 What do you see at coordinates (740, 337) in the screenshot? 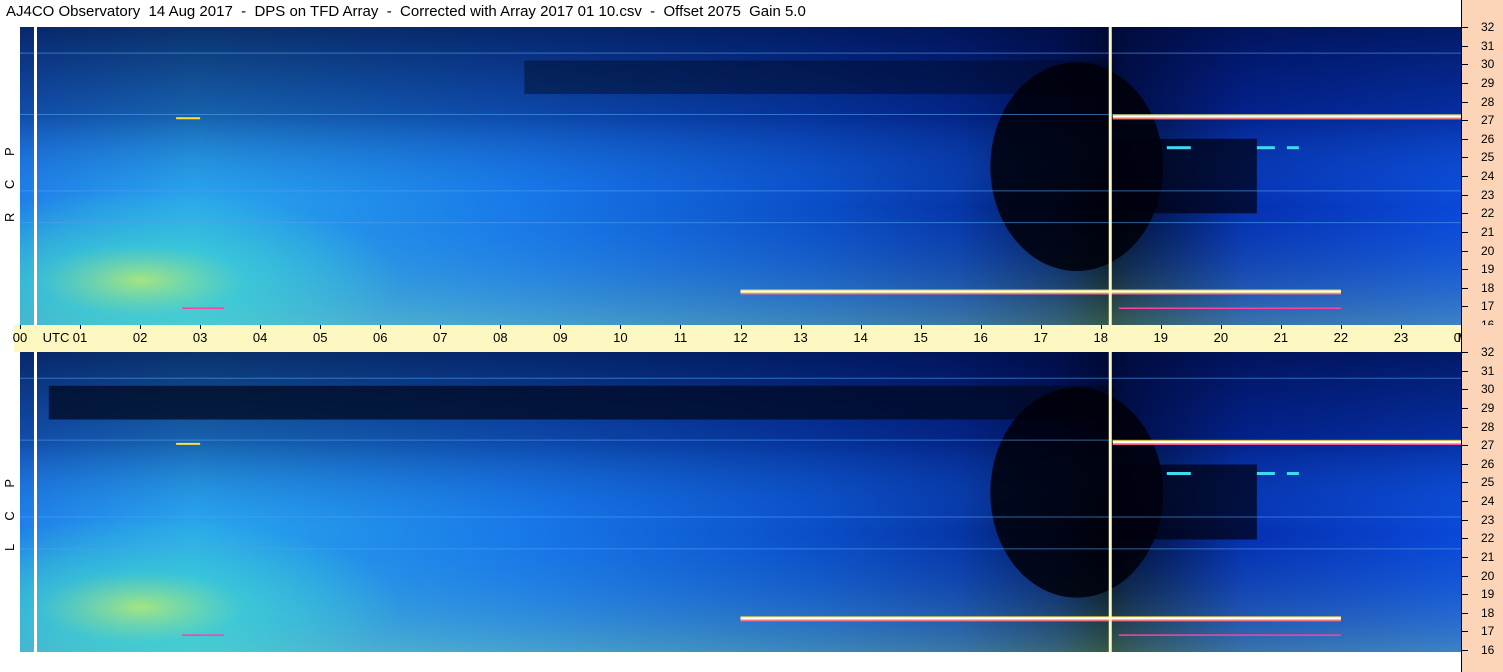
I see `time-tick-label: 12` at bounding box center [740, 337].